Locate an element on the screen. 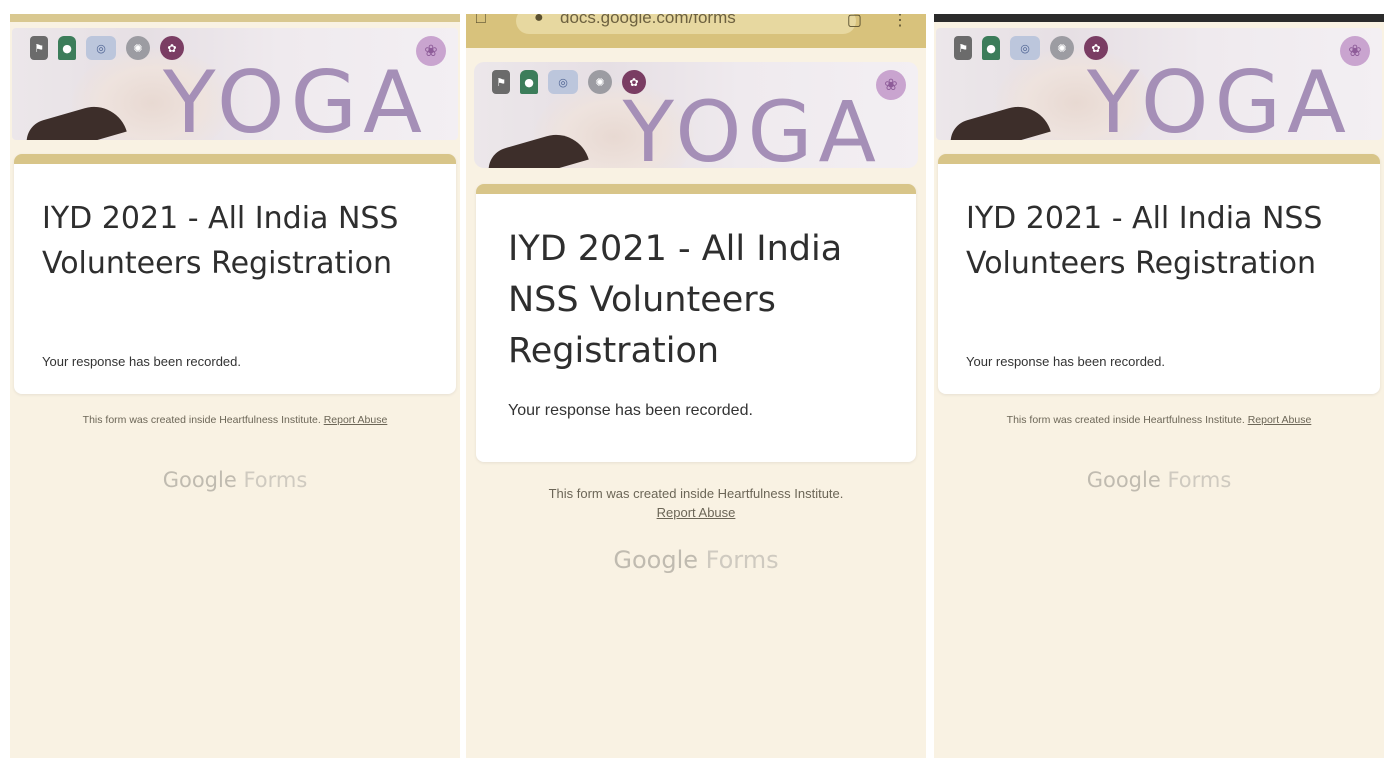  browser-url-bar: □ ● docs.google.com/forms ▢ ⋮ is located at coordinates (696, 31).